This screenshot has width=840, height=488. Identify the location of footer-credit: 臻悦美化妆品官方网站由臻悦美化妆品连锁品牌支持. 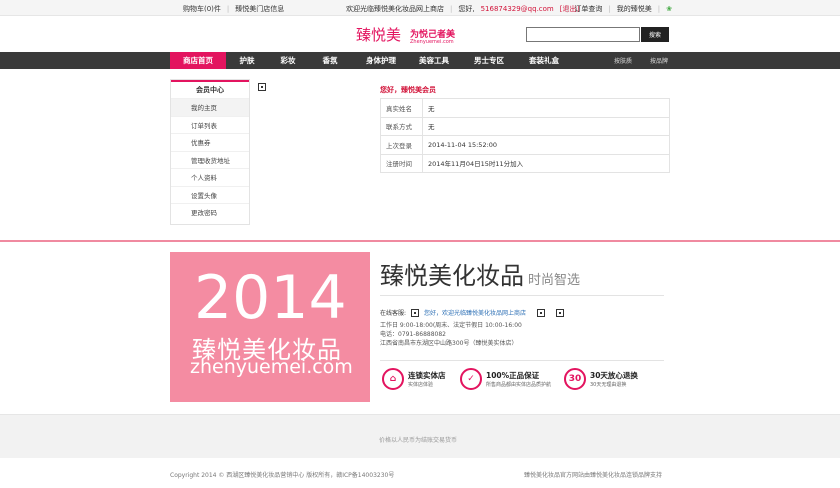
(593, 475).